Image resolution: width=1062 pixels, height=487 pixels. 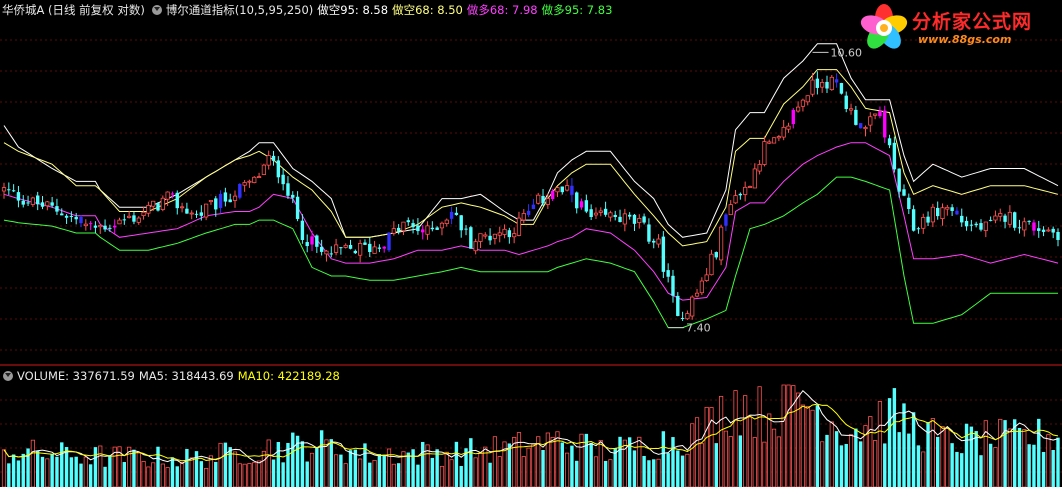 What do you see at coordinates (956, 28) in the screenshot?
I see `site-logo: 分析家公式网 www.88gs.com` at bounding box center [956, 28].